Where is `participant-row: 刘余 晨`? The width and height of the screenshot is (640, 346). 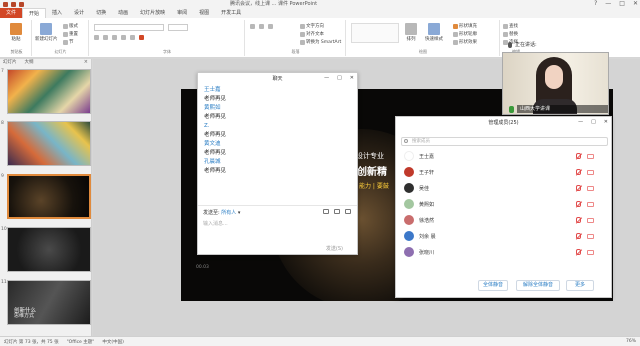 participant-row: 刘余 晨 is located at coordinates (503, 236).